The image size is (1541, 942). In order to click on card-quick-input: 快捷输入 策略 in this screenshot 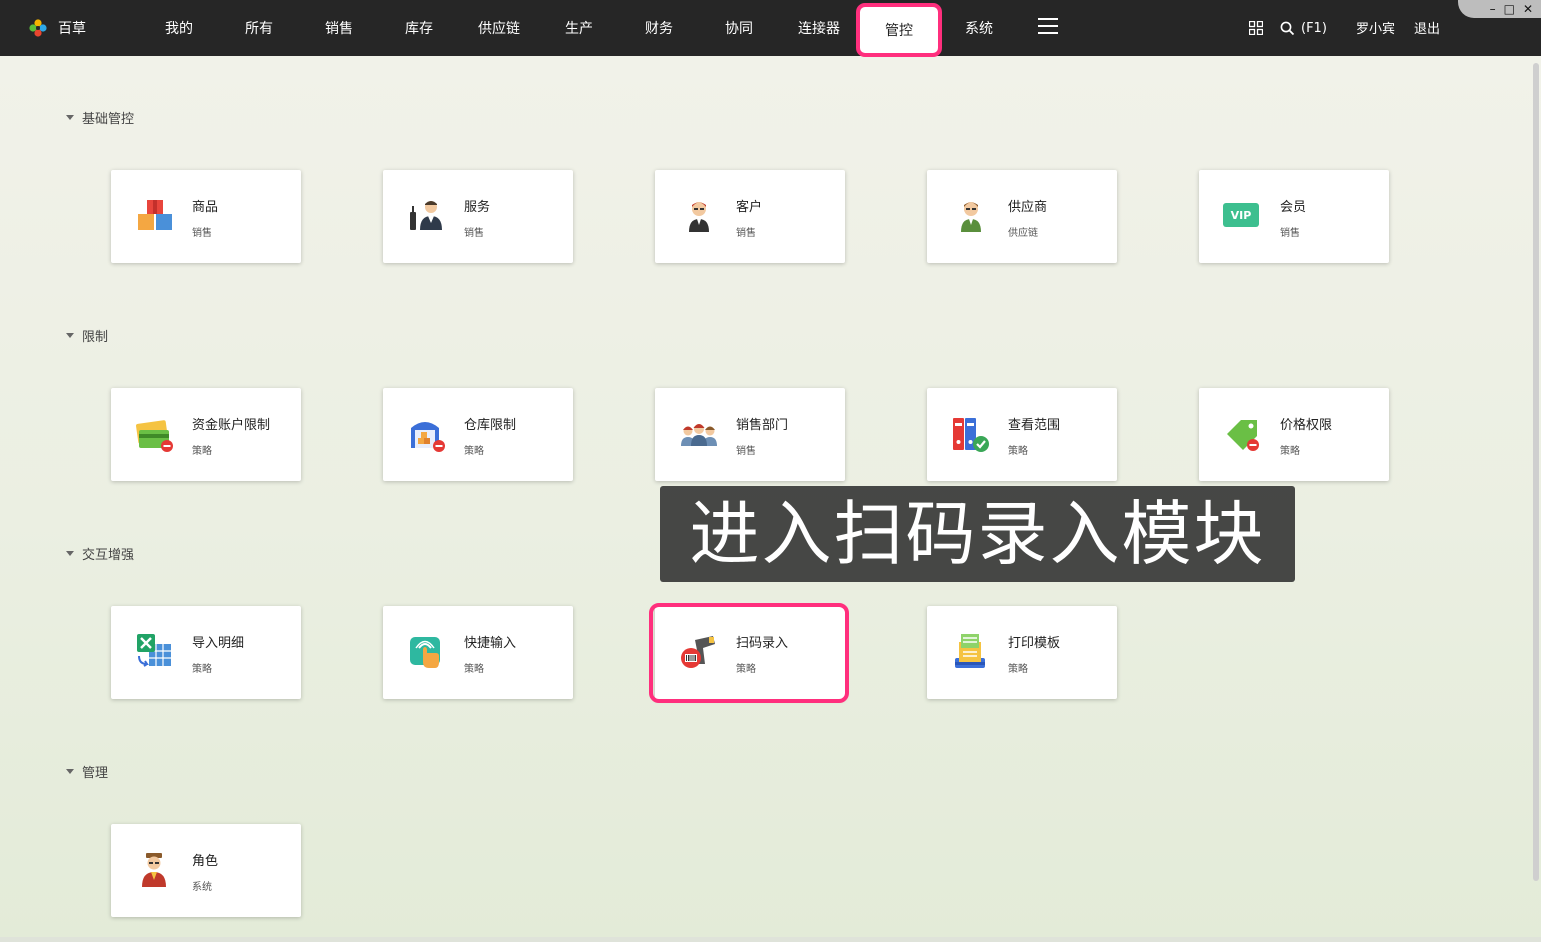, I will do `click(478, 652)`.